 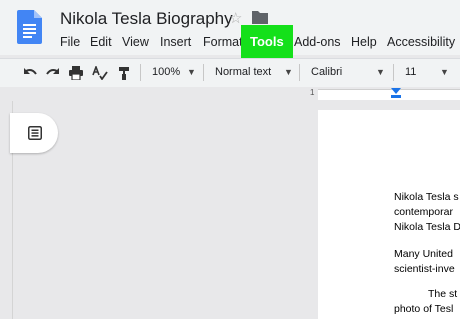 What do you see at coordinates (389, 94) in the screenshot?
I see `ruler-page-area` at bounding box center [389, 94].